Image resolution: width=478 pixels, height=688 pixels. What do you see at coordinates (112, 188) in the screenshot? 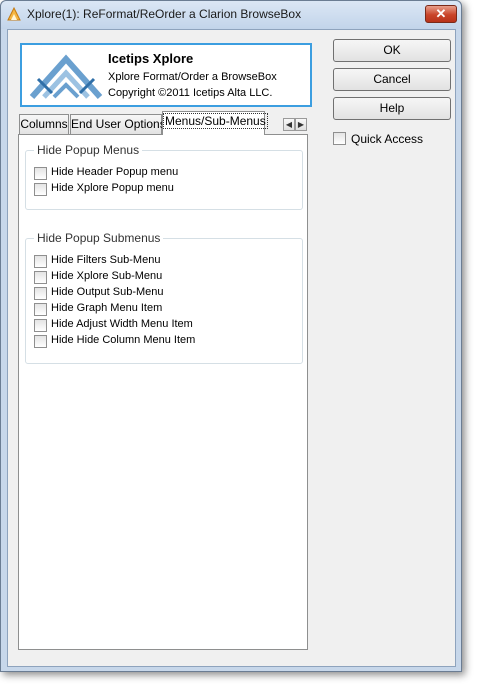
I see `checkbox-label: Hide Xplore Popup menu` at bounding box center [112, 188].